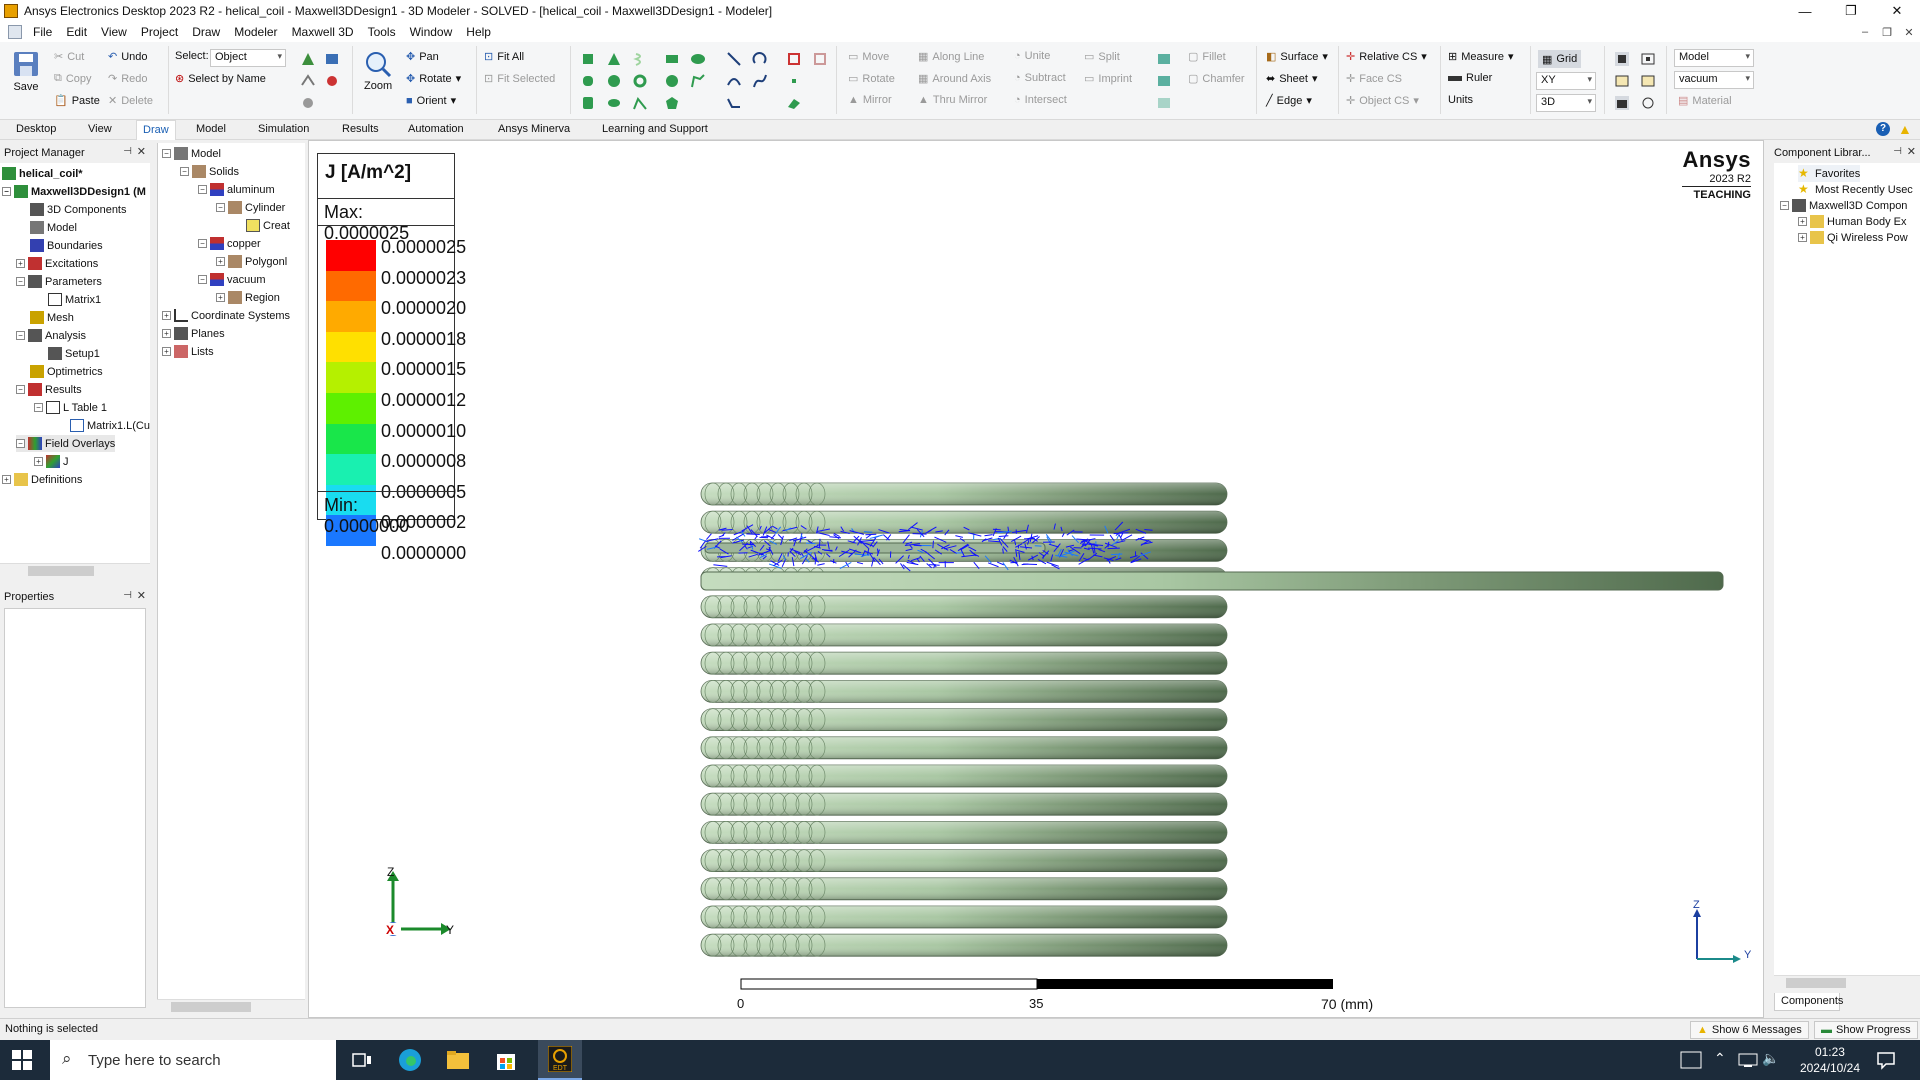 Image resolution: width=1920 pixels, height=1080 pixels. What do you see at coordinates (436, 129) in the screenshot?
I see `tab-automation: Automation` at bounding box center [436, 129].